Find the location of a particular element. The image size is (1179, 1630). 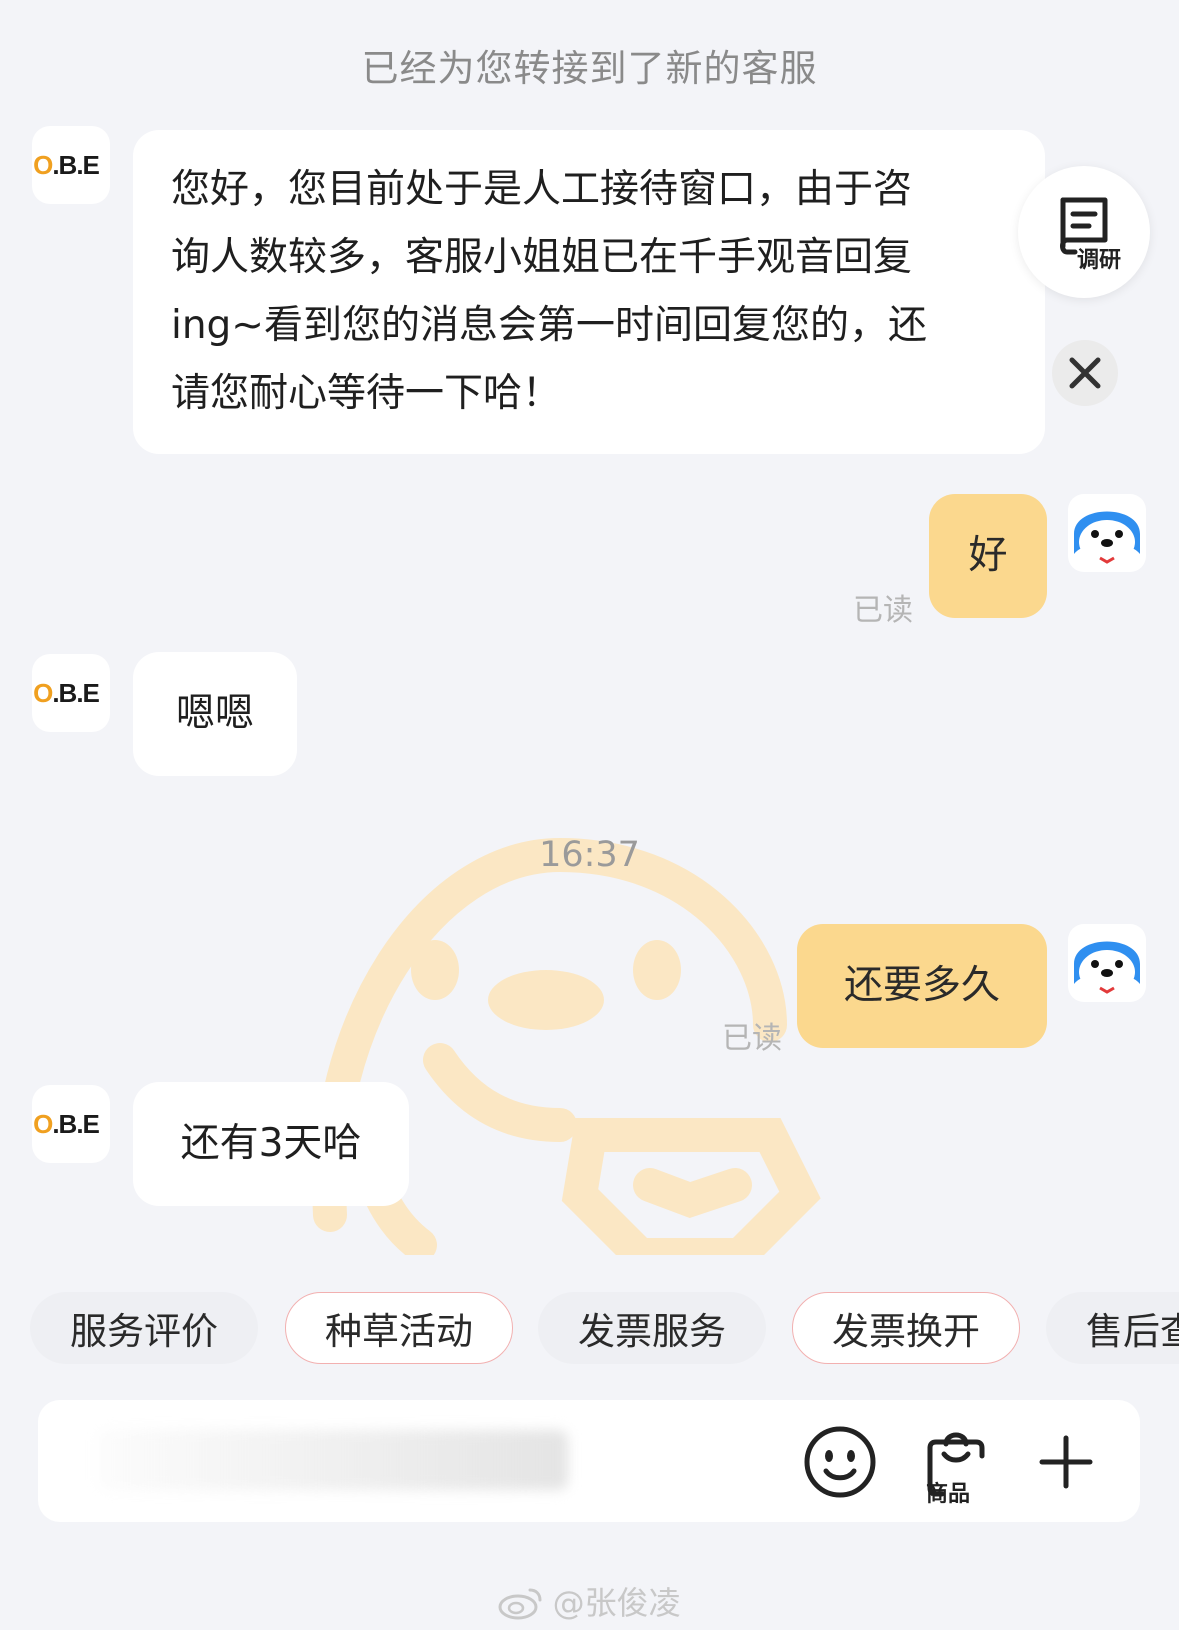

emoji-button is located at coordinates (840, 1462).